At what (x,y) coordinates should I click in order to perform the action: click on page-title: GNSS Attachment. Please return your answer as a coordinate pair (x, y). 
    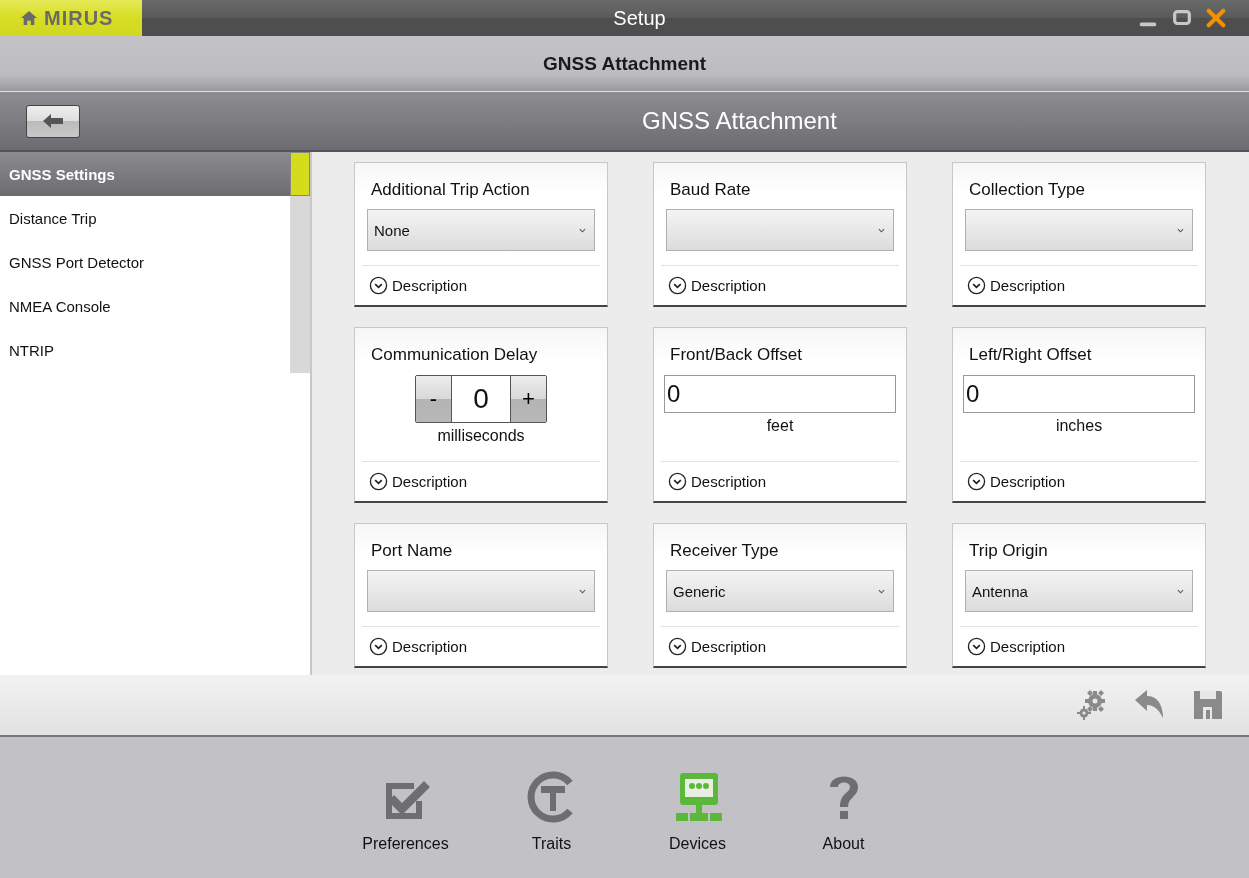
    Looking at the image, I should click on (624, 63).